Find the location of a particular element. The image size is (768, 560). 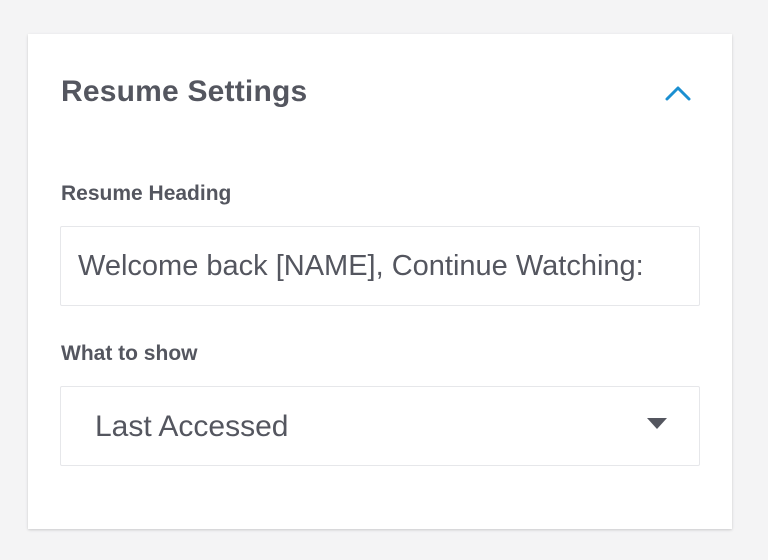

what-to-show-label: What to show is located at coordinates (129, 353).